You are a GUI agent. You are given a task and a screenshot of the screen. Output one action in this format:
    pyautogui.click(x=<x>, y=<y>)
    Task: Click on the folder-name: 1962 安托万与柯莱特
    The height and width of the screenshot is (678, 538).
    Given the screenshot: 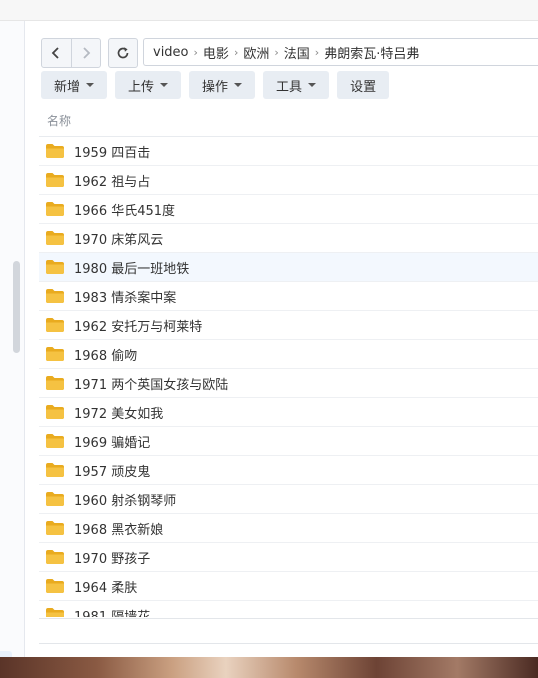 What is the action you would take?
    pyautogui.click(x=138, y=327)
    